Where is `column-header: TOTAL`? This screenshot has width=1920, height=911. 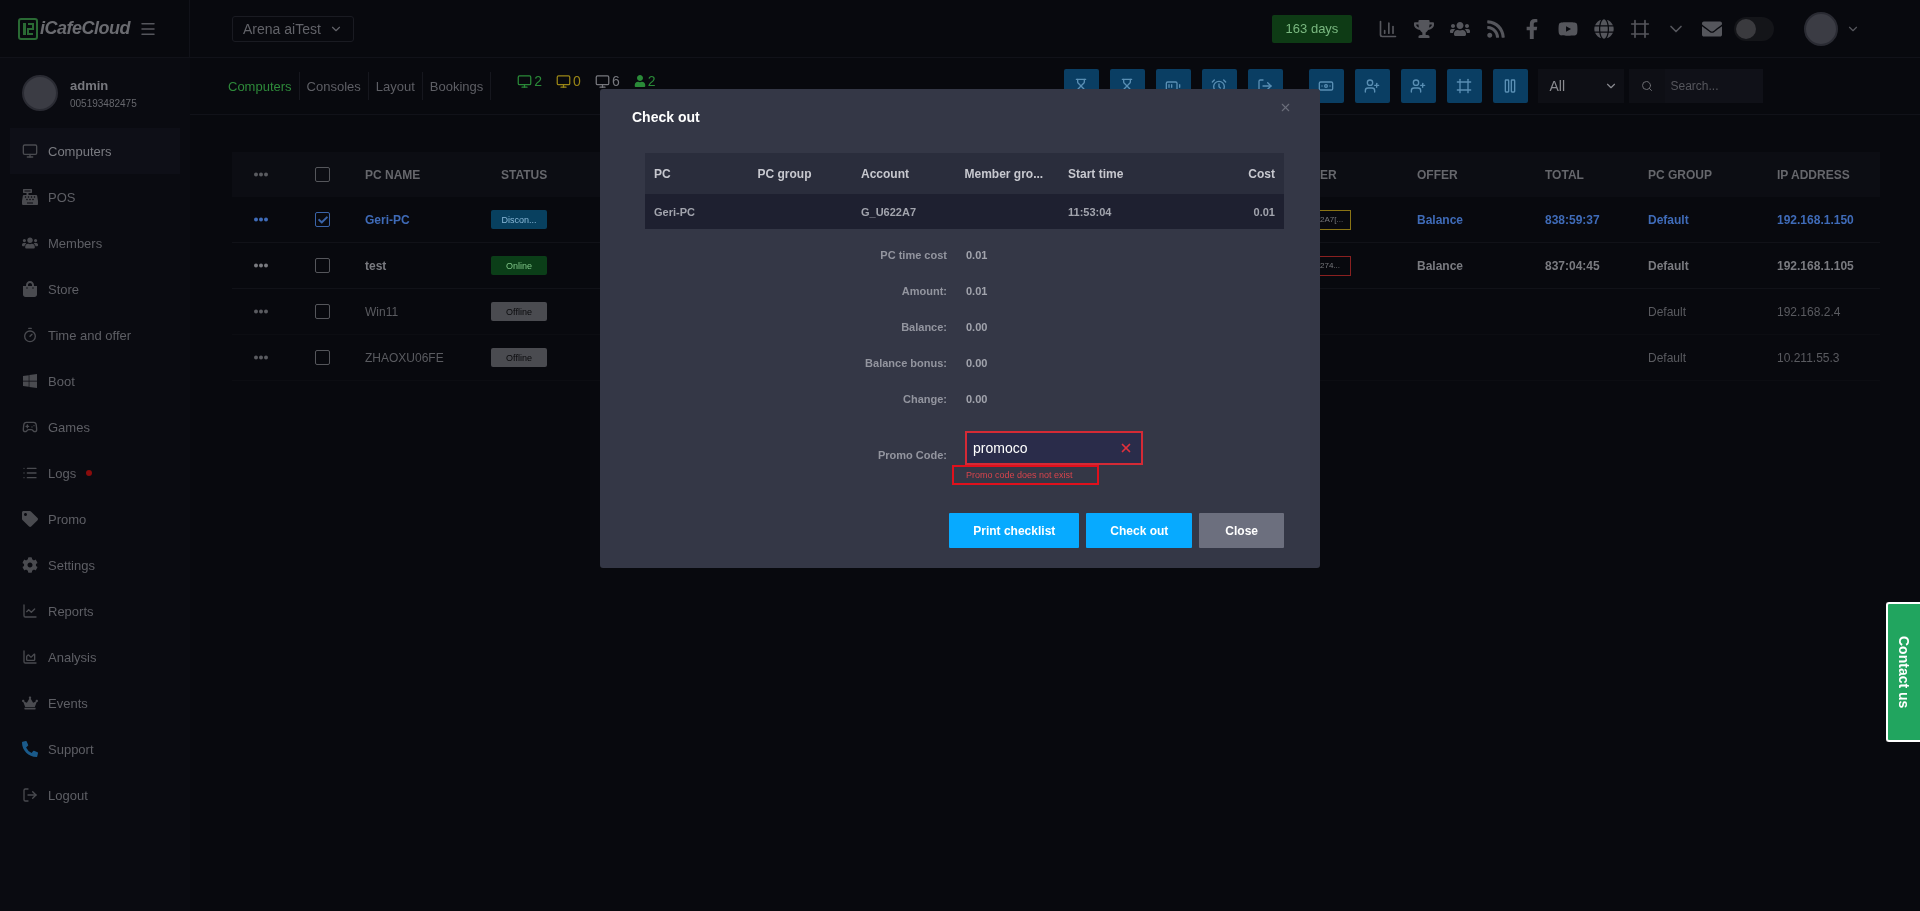 column-header: TOTAL is located at coordinates (1564, 174).